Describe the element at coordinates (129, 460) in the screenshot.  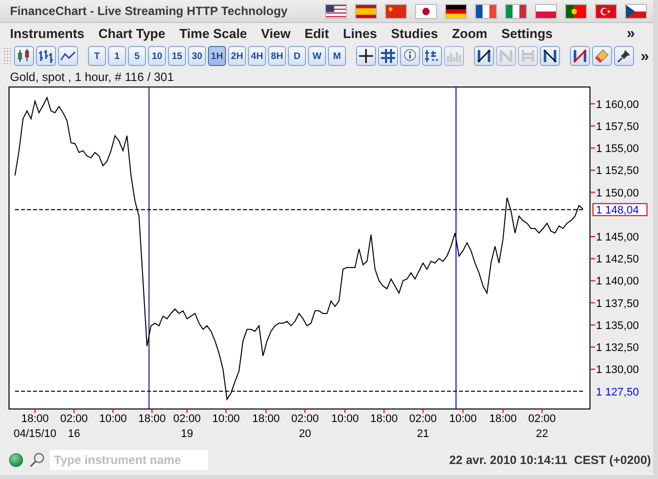
I see `instrument-search-field: Type instrument name` at that location.